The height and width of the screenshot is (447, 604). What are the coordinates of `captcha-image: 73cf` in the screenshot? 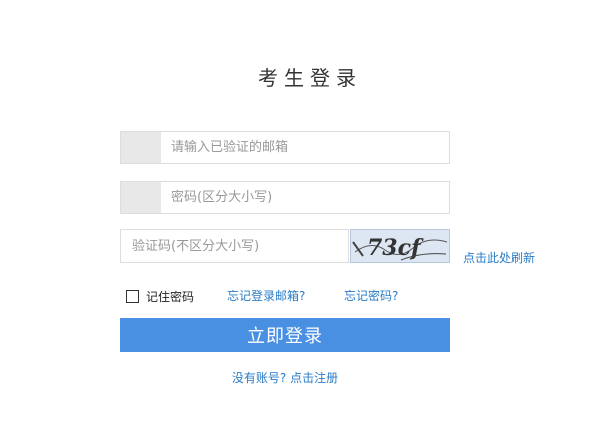 It's located at (400, 246).